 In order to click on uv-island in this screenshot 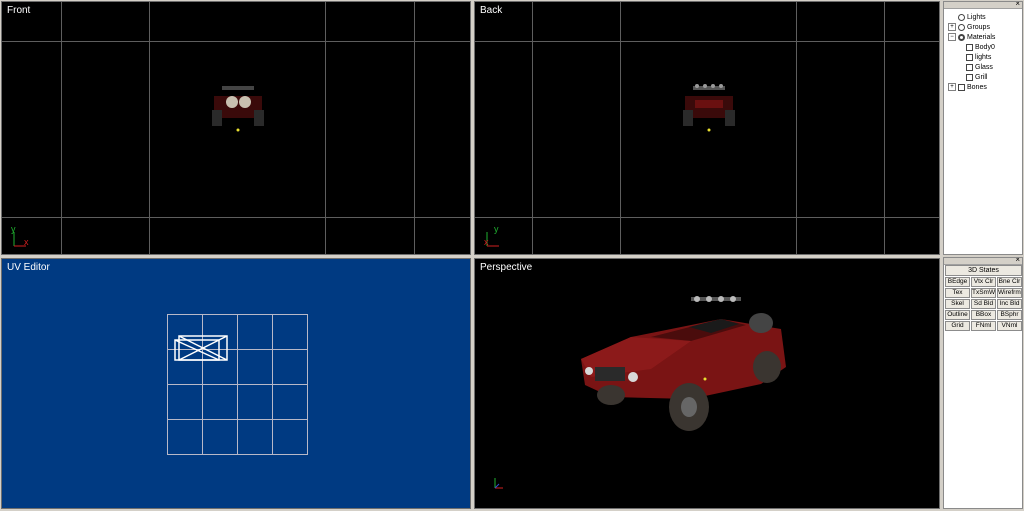, I will do `click(201, 348)`.